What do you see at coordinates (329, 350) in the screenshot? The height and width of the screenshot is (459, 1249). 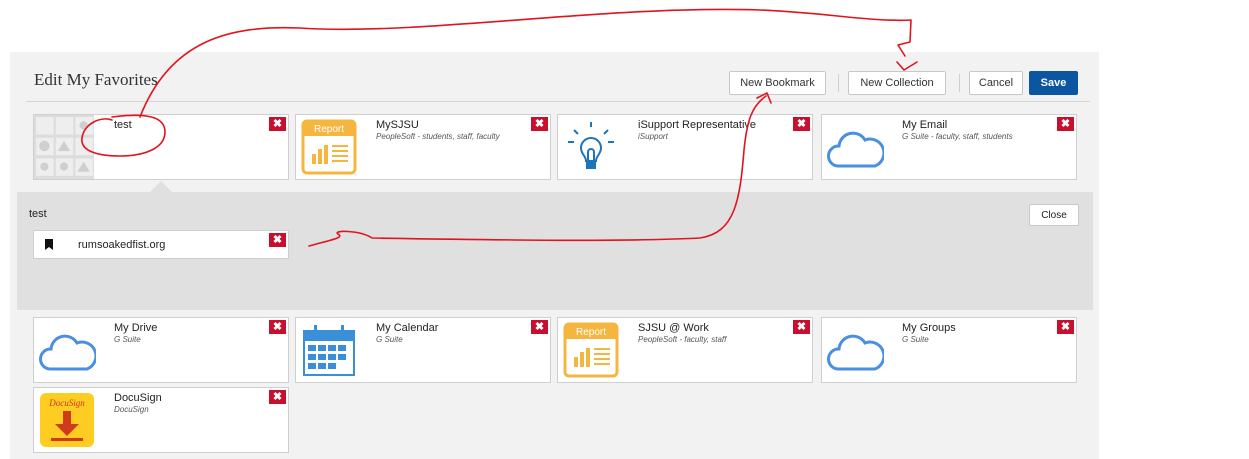 I see `calendar-icon` at bounding box center [329, 350].